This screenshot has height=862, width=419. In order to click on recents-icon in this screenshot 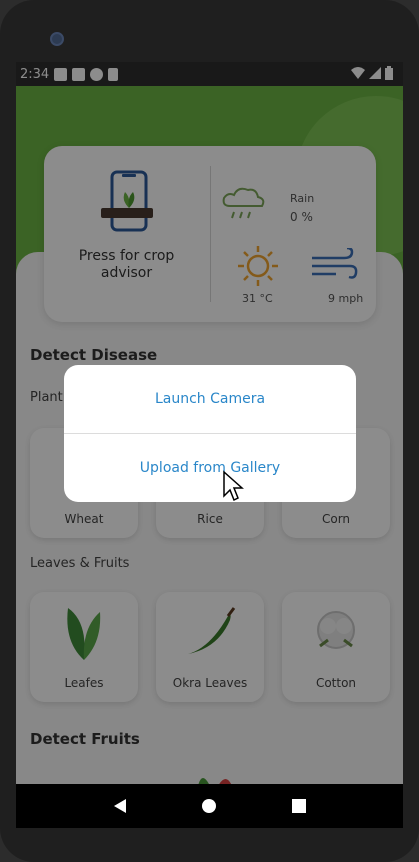, I will do `click(298, 806)`.